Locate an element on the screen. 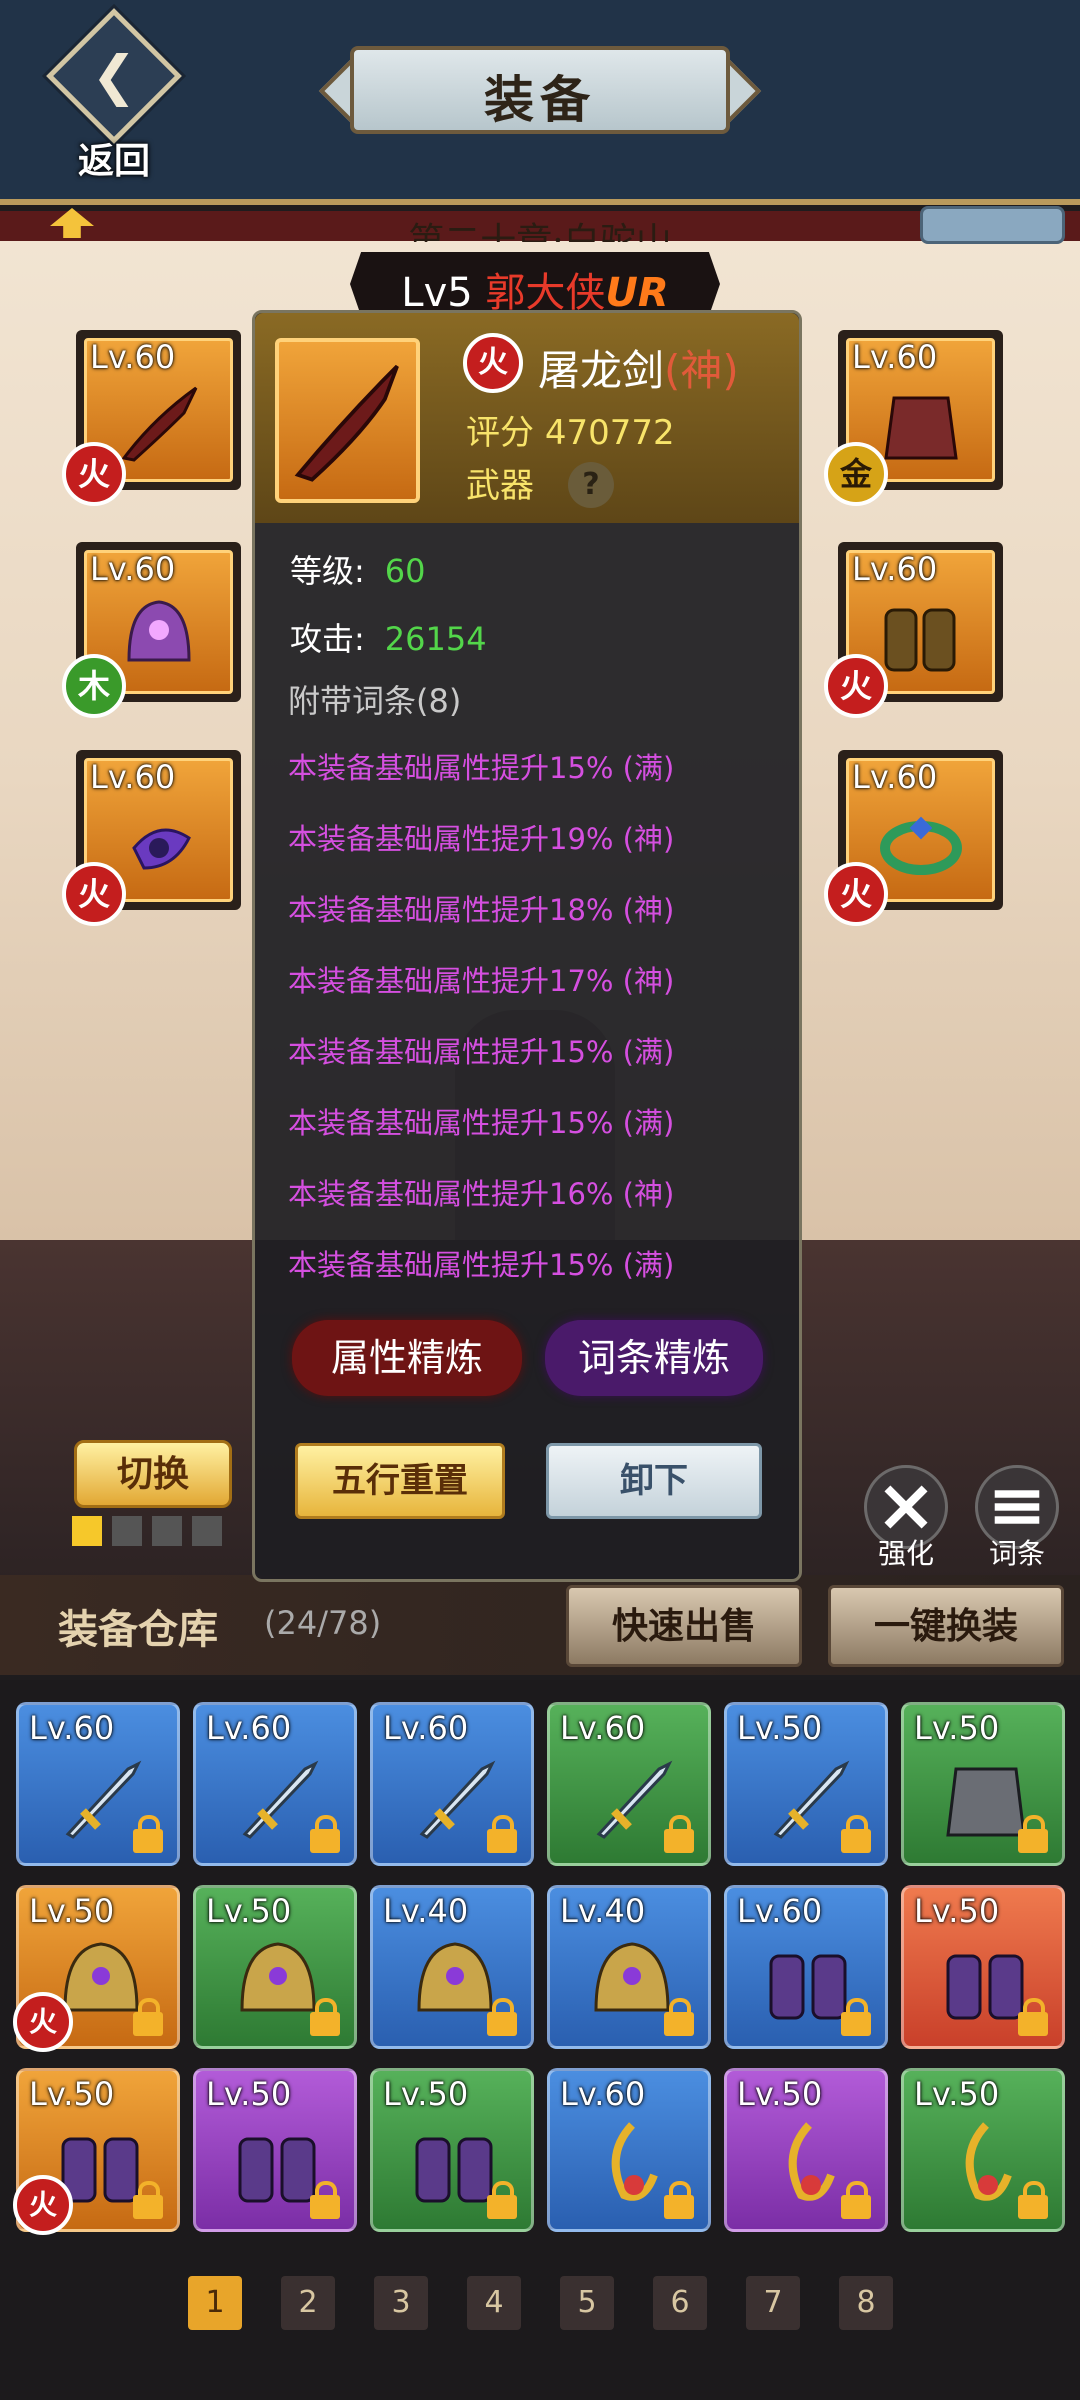 This screenshot has height=2400, width=1080. page-button-6: 6 is located at coordinates (680, 2303).